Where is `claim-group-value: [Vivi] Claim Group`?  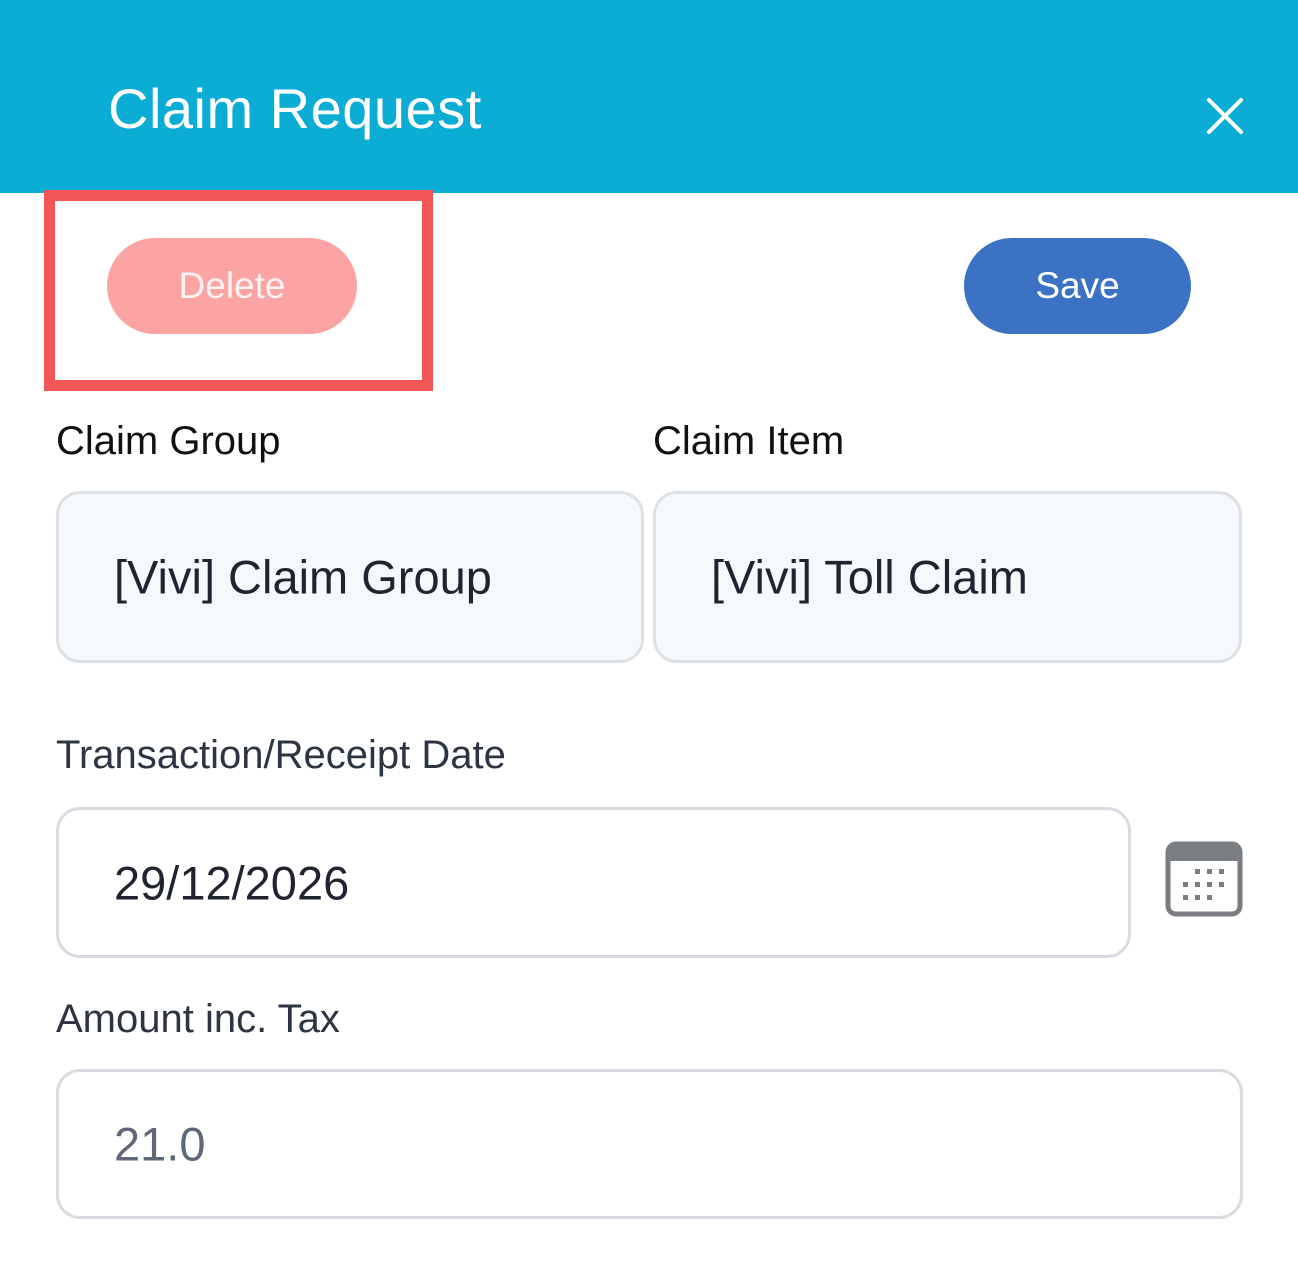
claim-group-value: [Vivi] Claim Group is located at coordinates (303, 577).